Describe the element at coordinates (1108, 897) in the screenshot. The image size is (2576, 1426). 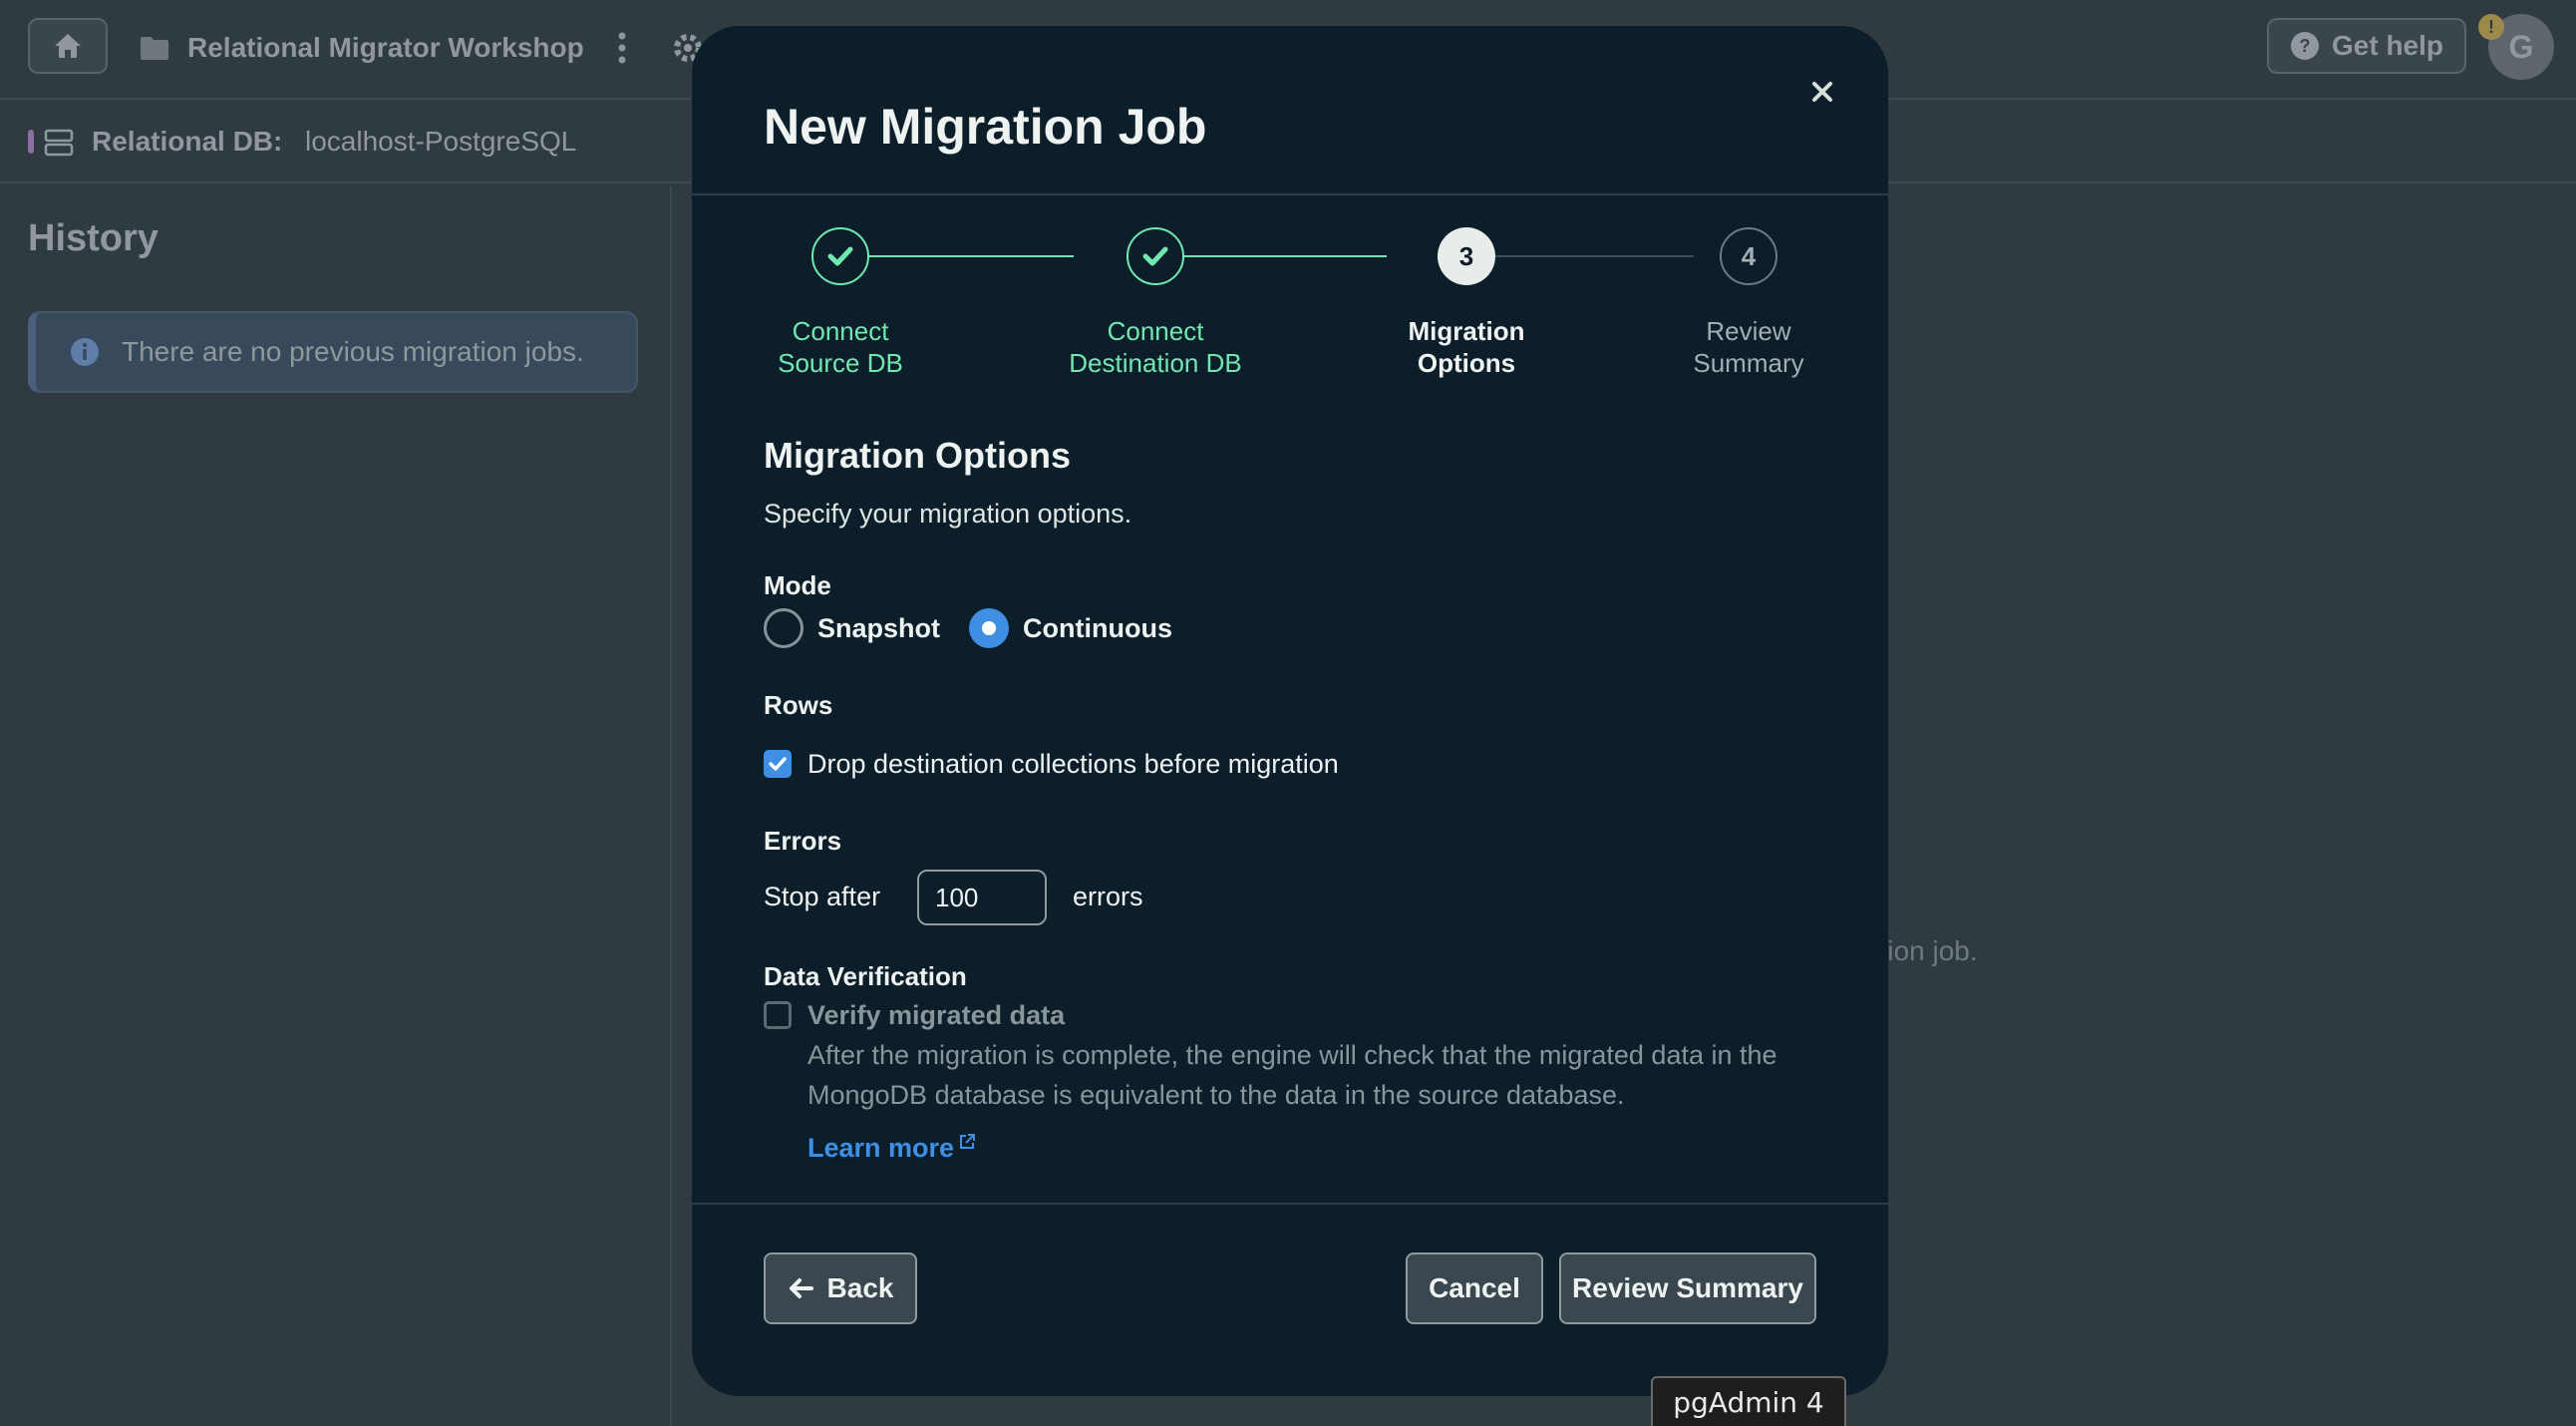
I see `errors-suffix-label: errors` at that location.